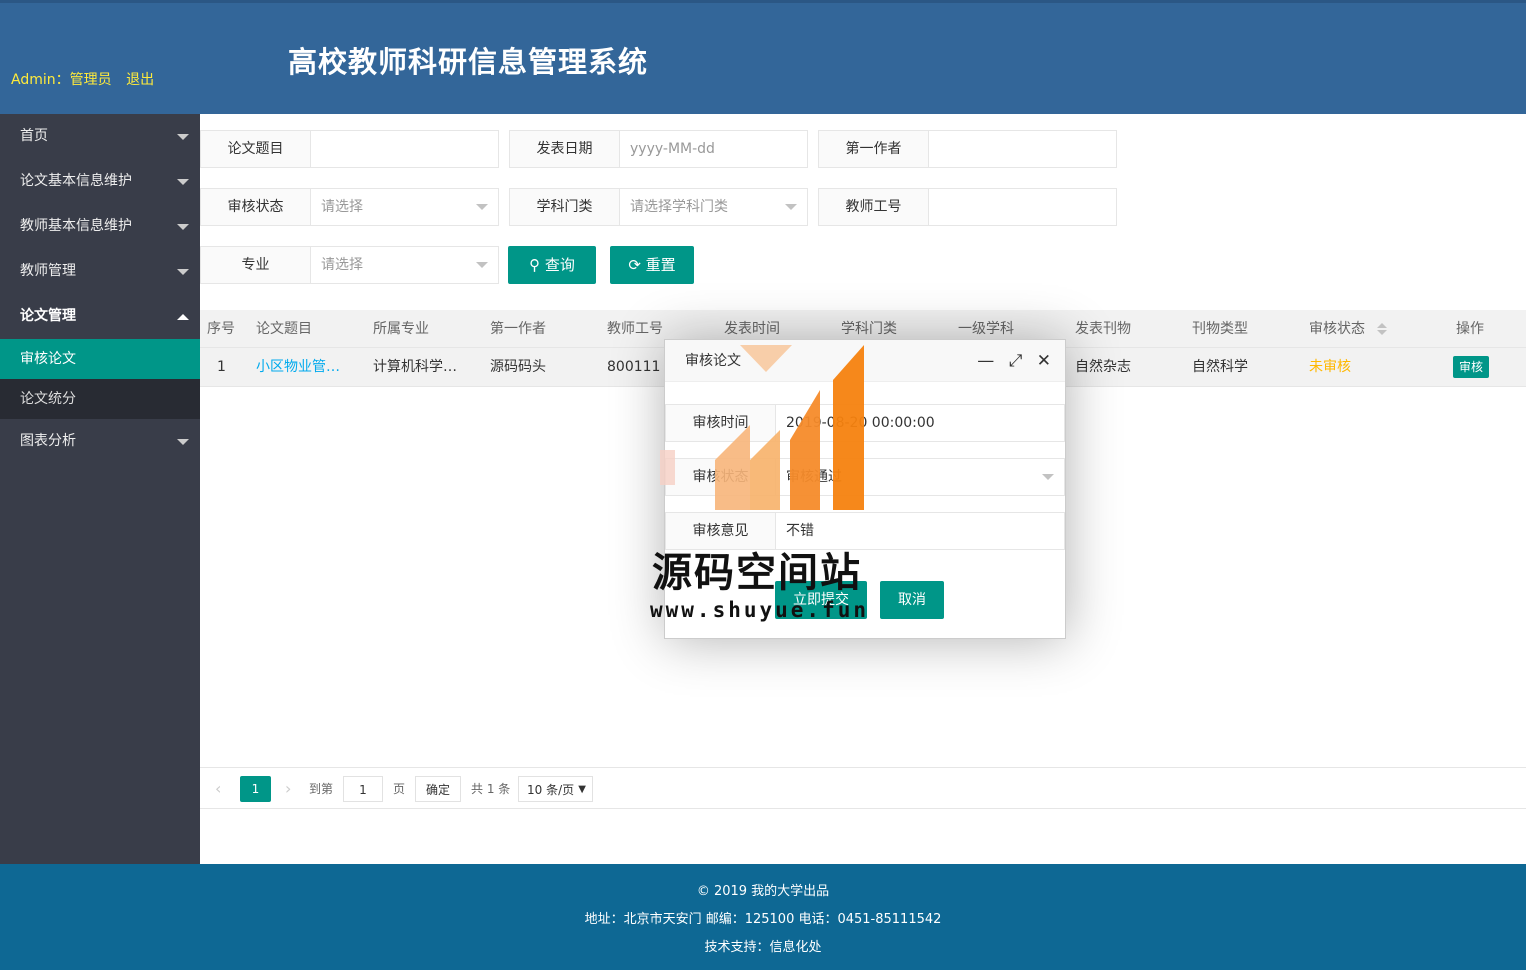 This screenshot has height=970, width=1526. Describe the element at coordinates (559, 265) in the screenshot. I see `query-button-label: 查询` at that location.